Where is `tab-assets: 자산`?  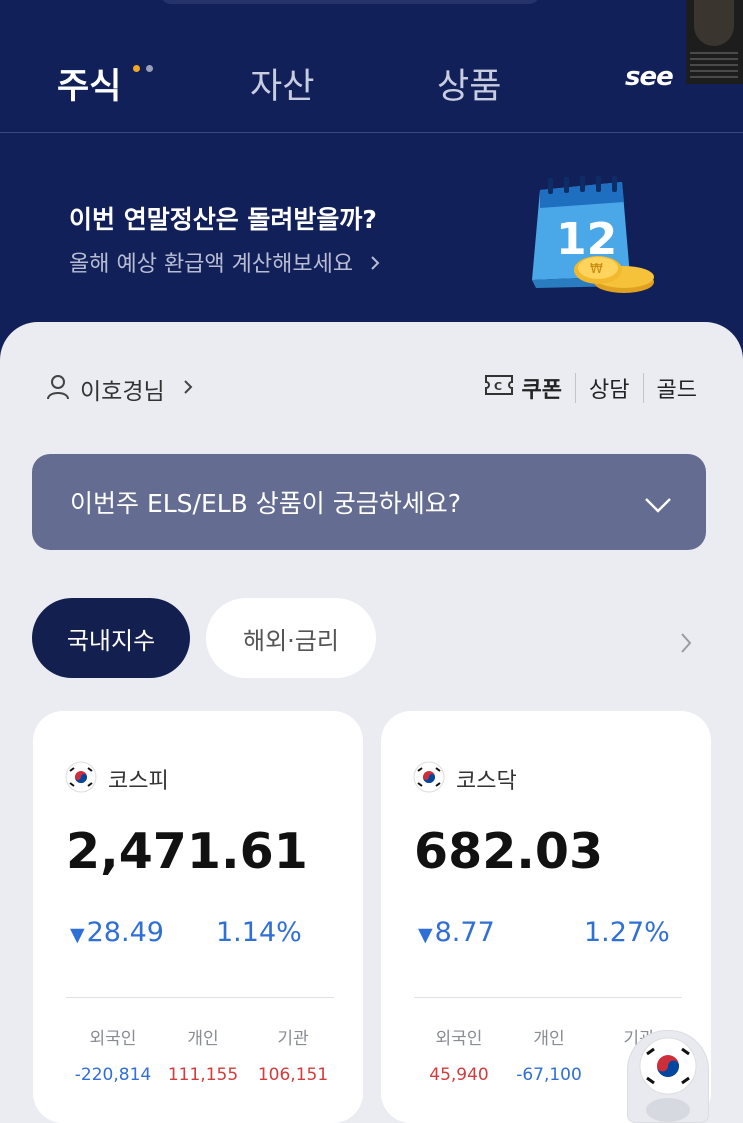 tab-assets: 자산 is located at coordinates (282, 83).